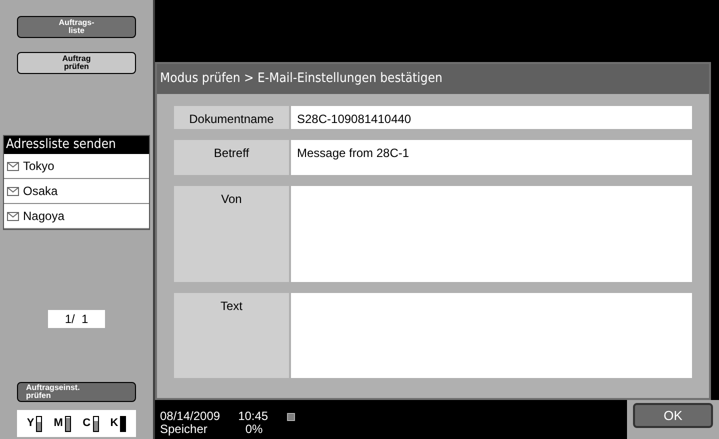  Describe the element at coordinates (491, 157) in the screenshot. I see `field-value: Message from 28C-1` at that location.